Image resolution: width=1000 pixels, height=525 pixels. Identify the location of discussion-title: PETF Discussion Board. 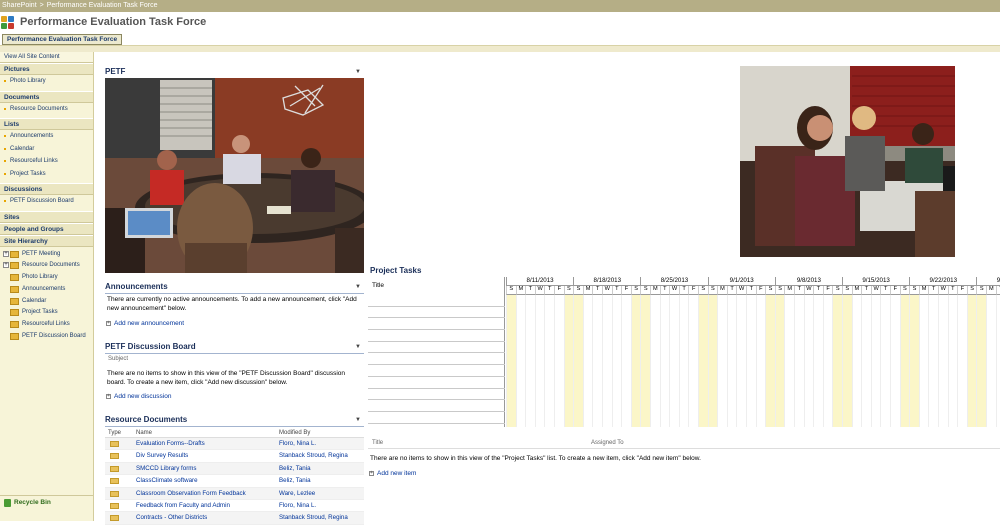
(150, 346).